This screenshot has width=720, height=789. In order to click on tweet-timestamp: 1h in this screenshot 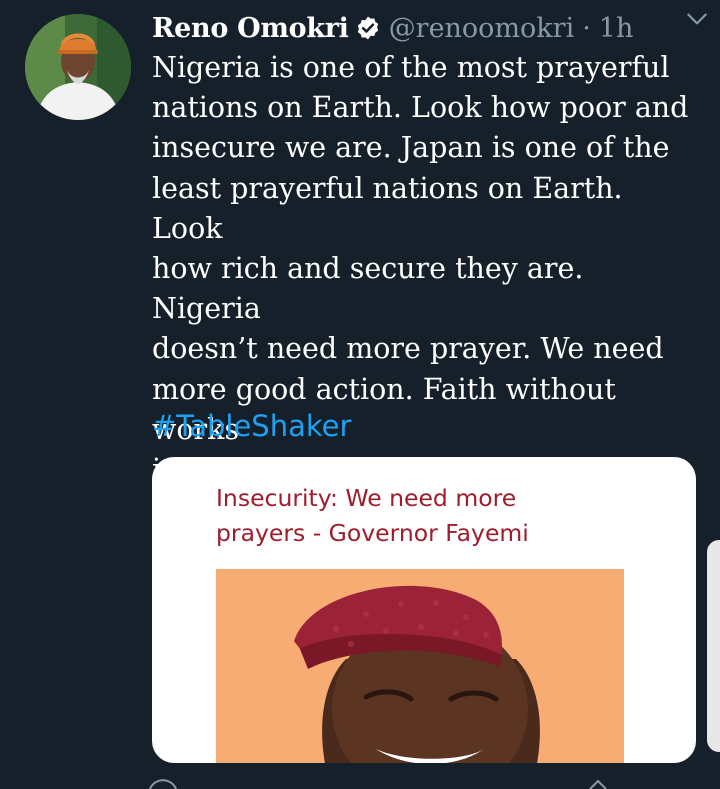, I will do `click(616, 28)`.